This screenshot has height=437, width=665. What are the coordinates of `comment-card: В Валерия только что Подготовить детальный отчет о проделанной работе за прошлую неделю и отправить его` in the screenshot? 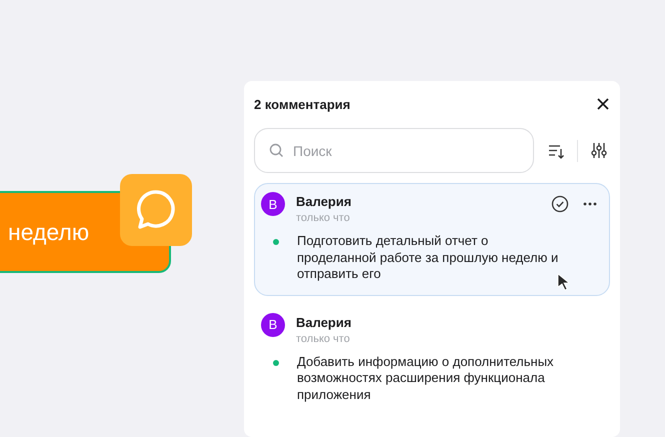 It's located at (432, 239).